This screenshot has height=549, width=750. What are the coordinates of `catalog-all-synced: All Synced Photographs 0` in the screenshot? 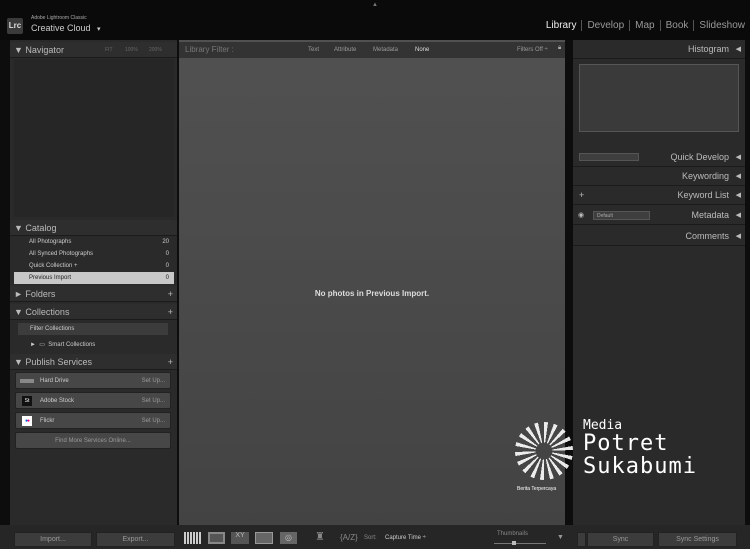 It's located at (94, 254).